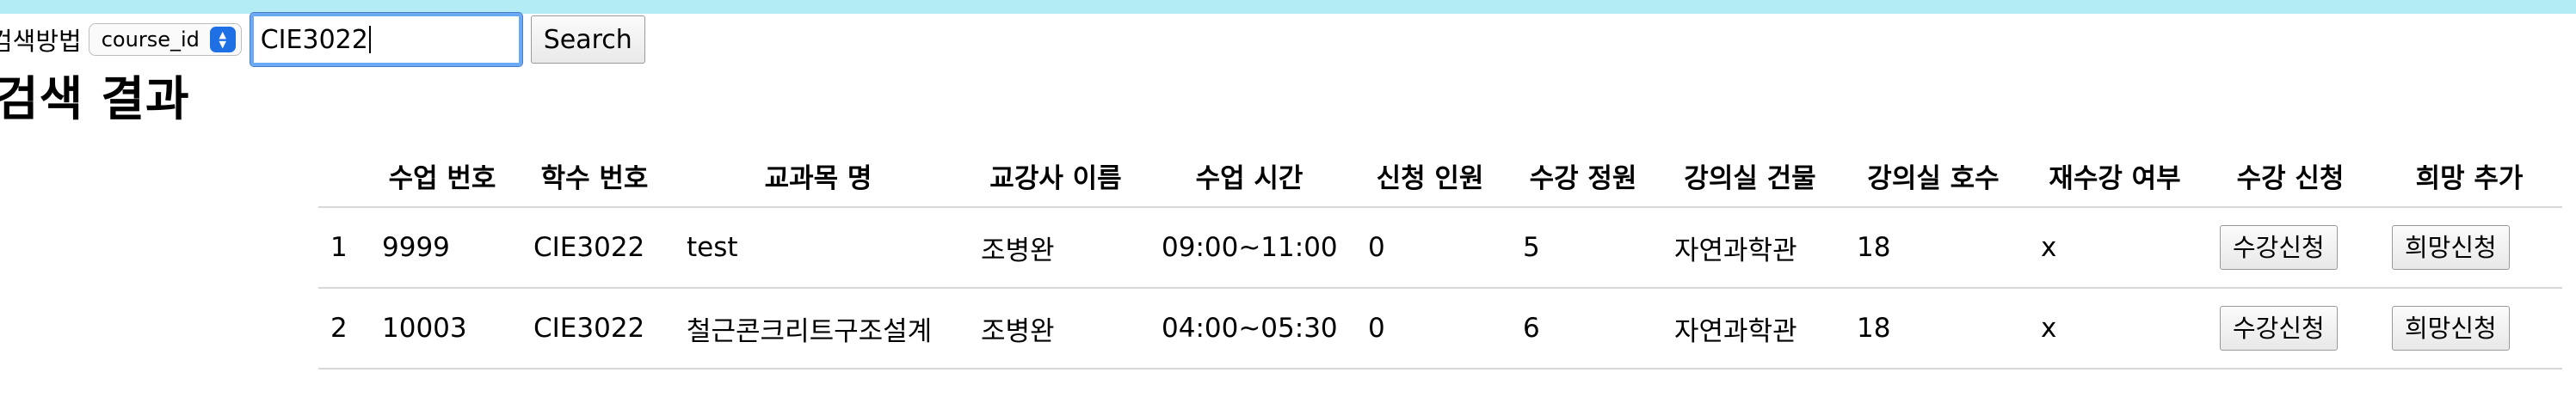  Describe the element at coordinates (386, 40) in the screenshot. I see `search-input: CIE3022` at that location.